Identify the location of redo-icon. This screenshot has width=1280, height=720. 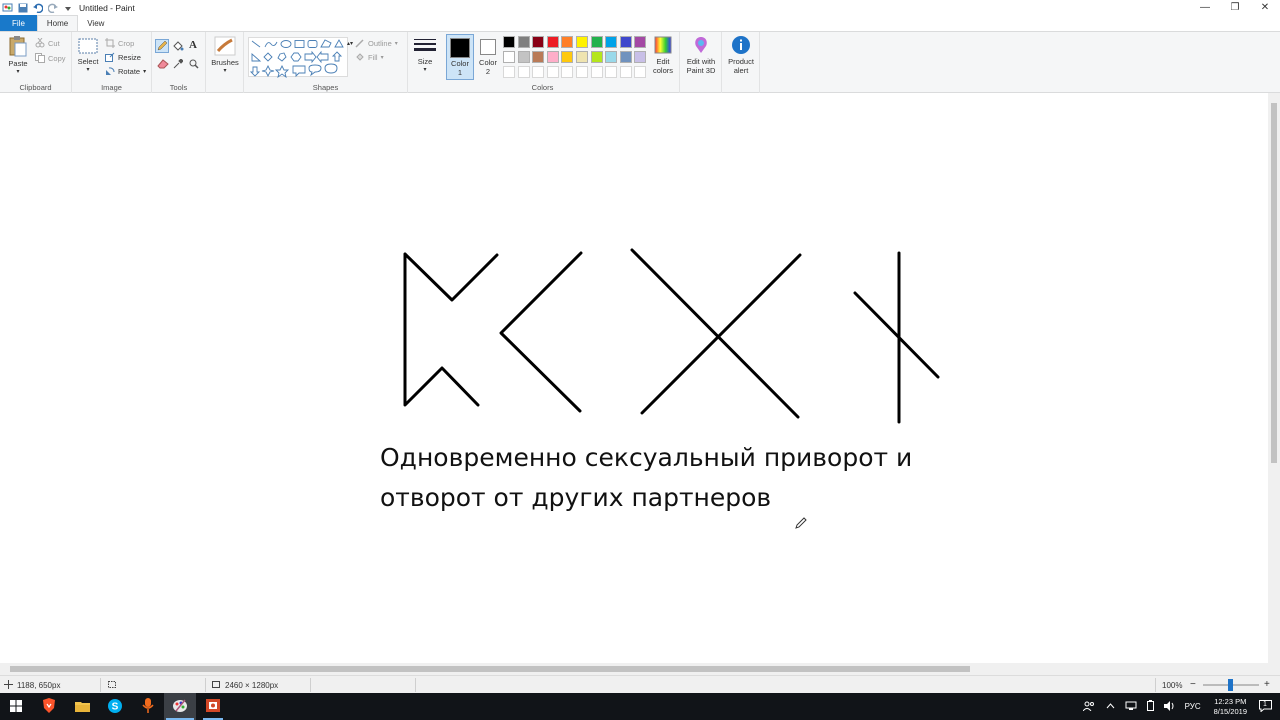
(52, 7).